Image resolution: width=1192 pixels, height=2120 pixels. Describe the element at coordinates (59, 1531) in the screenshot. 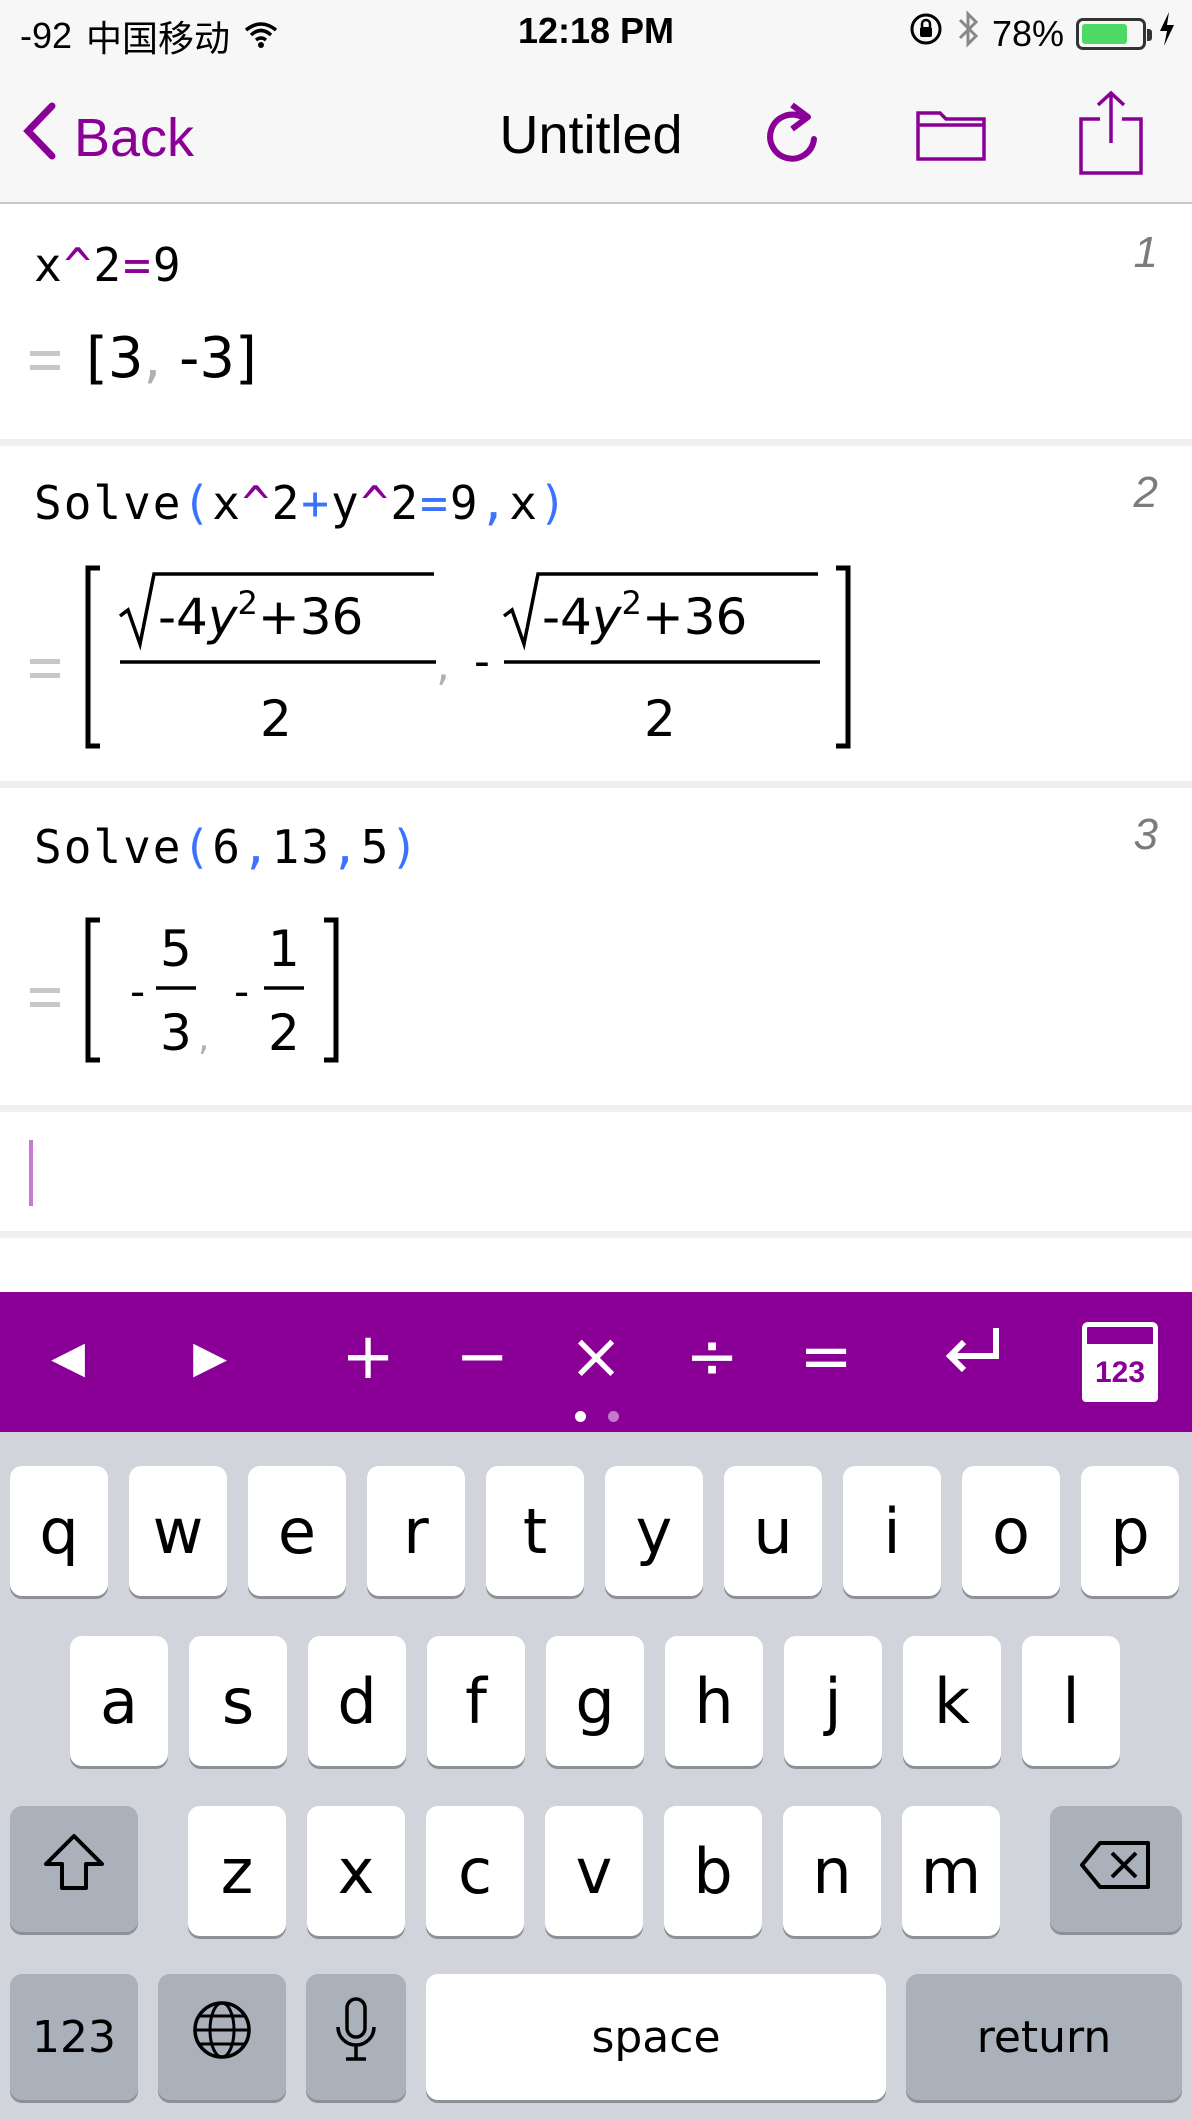

I see `key-q: q` at that location.